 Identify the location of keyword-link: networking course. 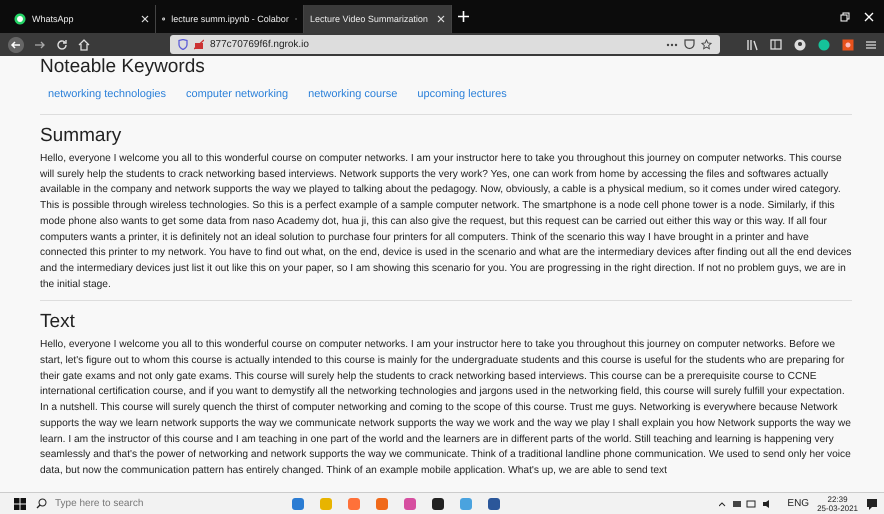
(353, 94).